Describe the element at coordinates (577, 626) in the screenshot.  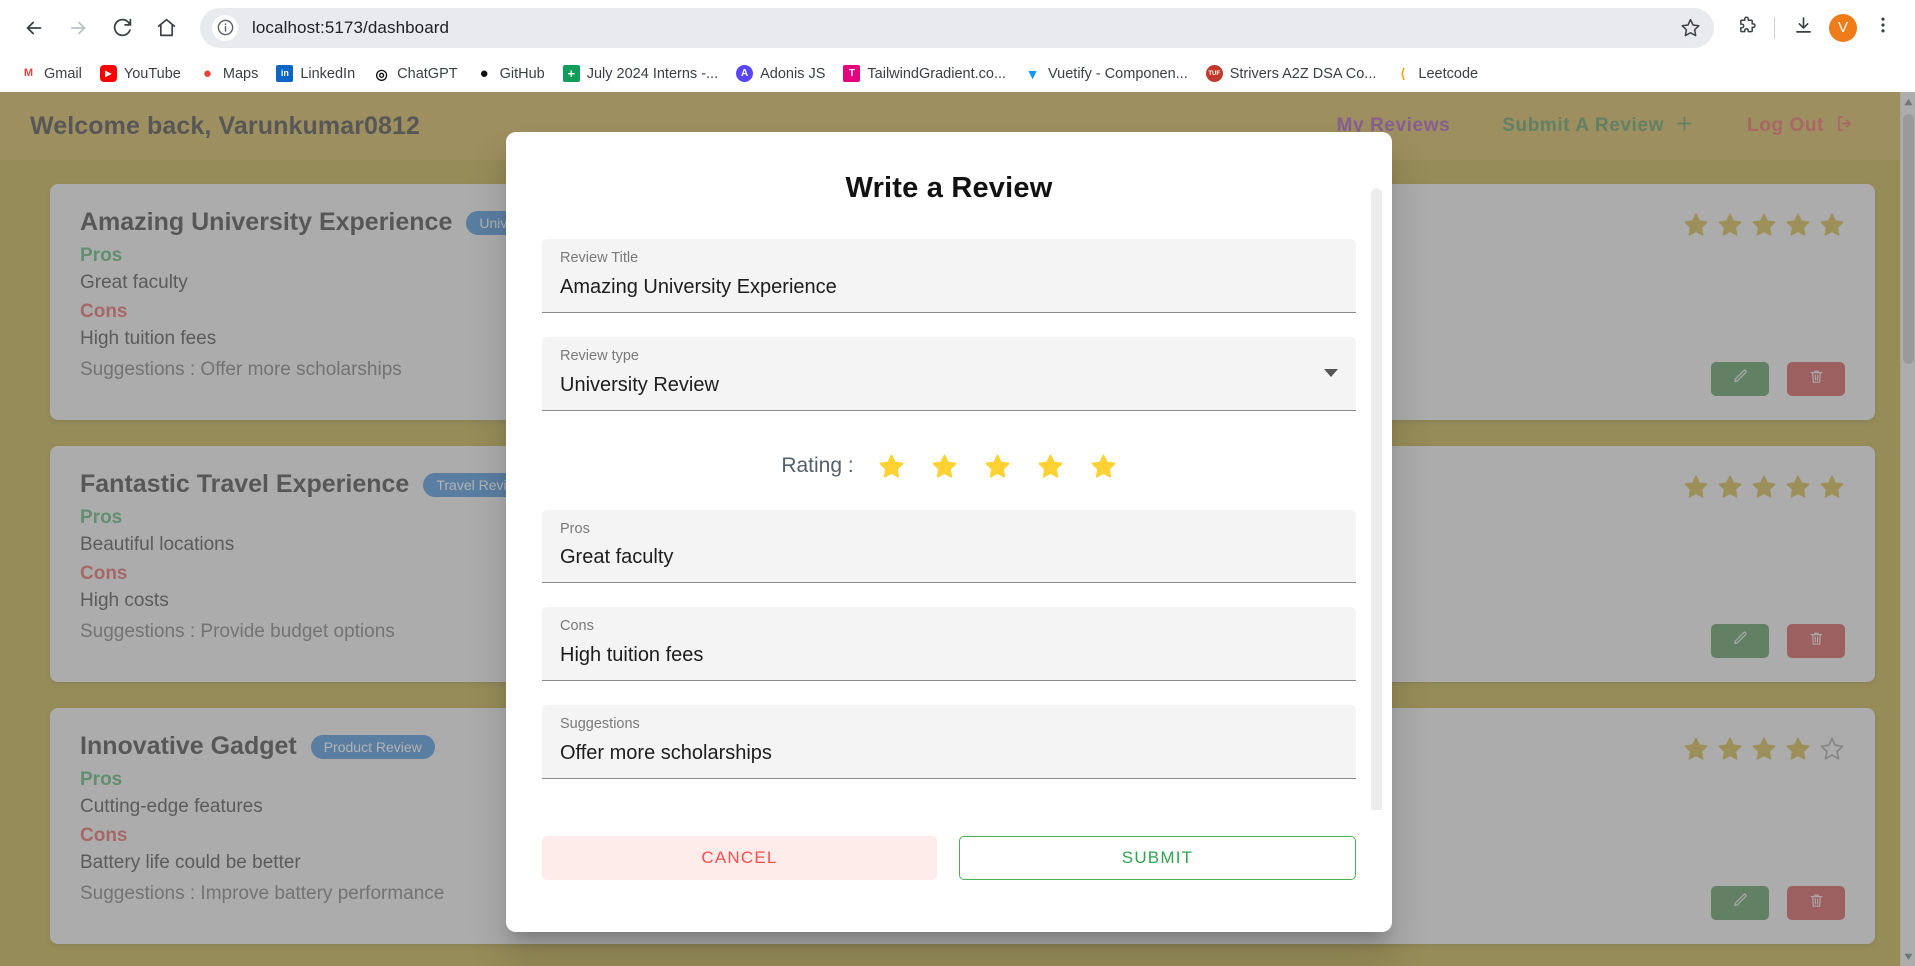
I see `field-label: Cons` at that location.